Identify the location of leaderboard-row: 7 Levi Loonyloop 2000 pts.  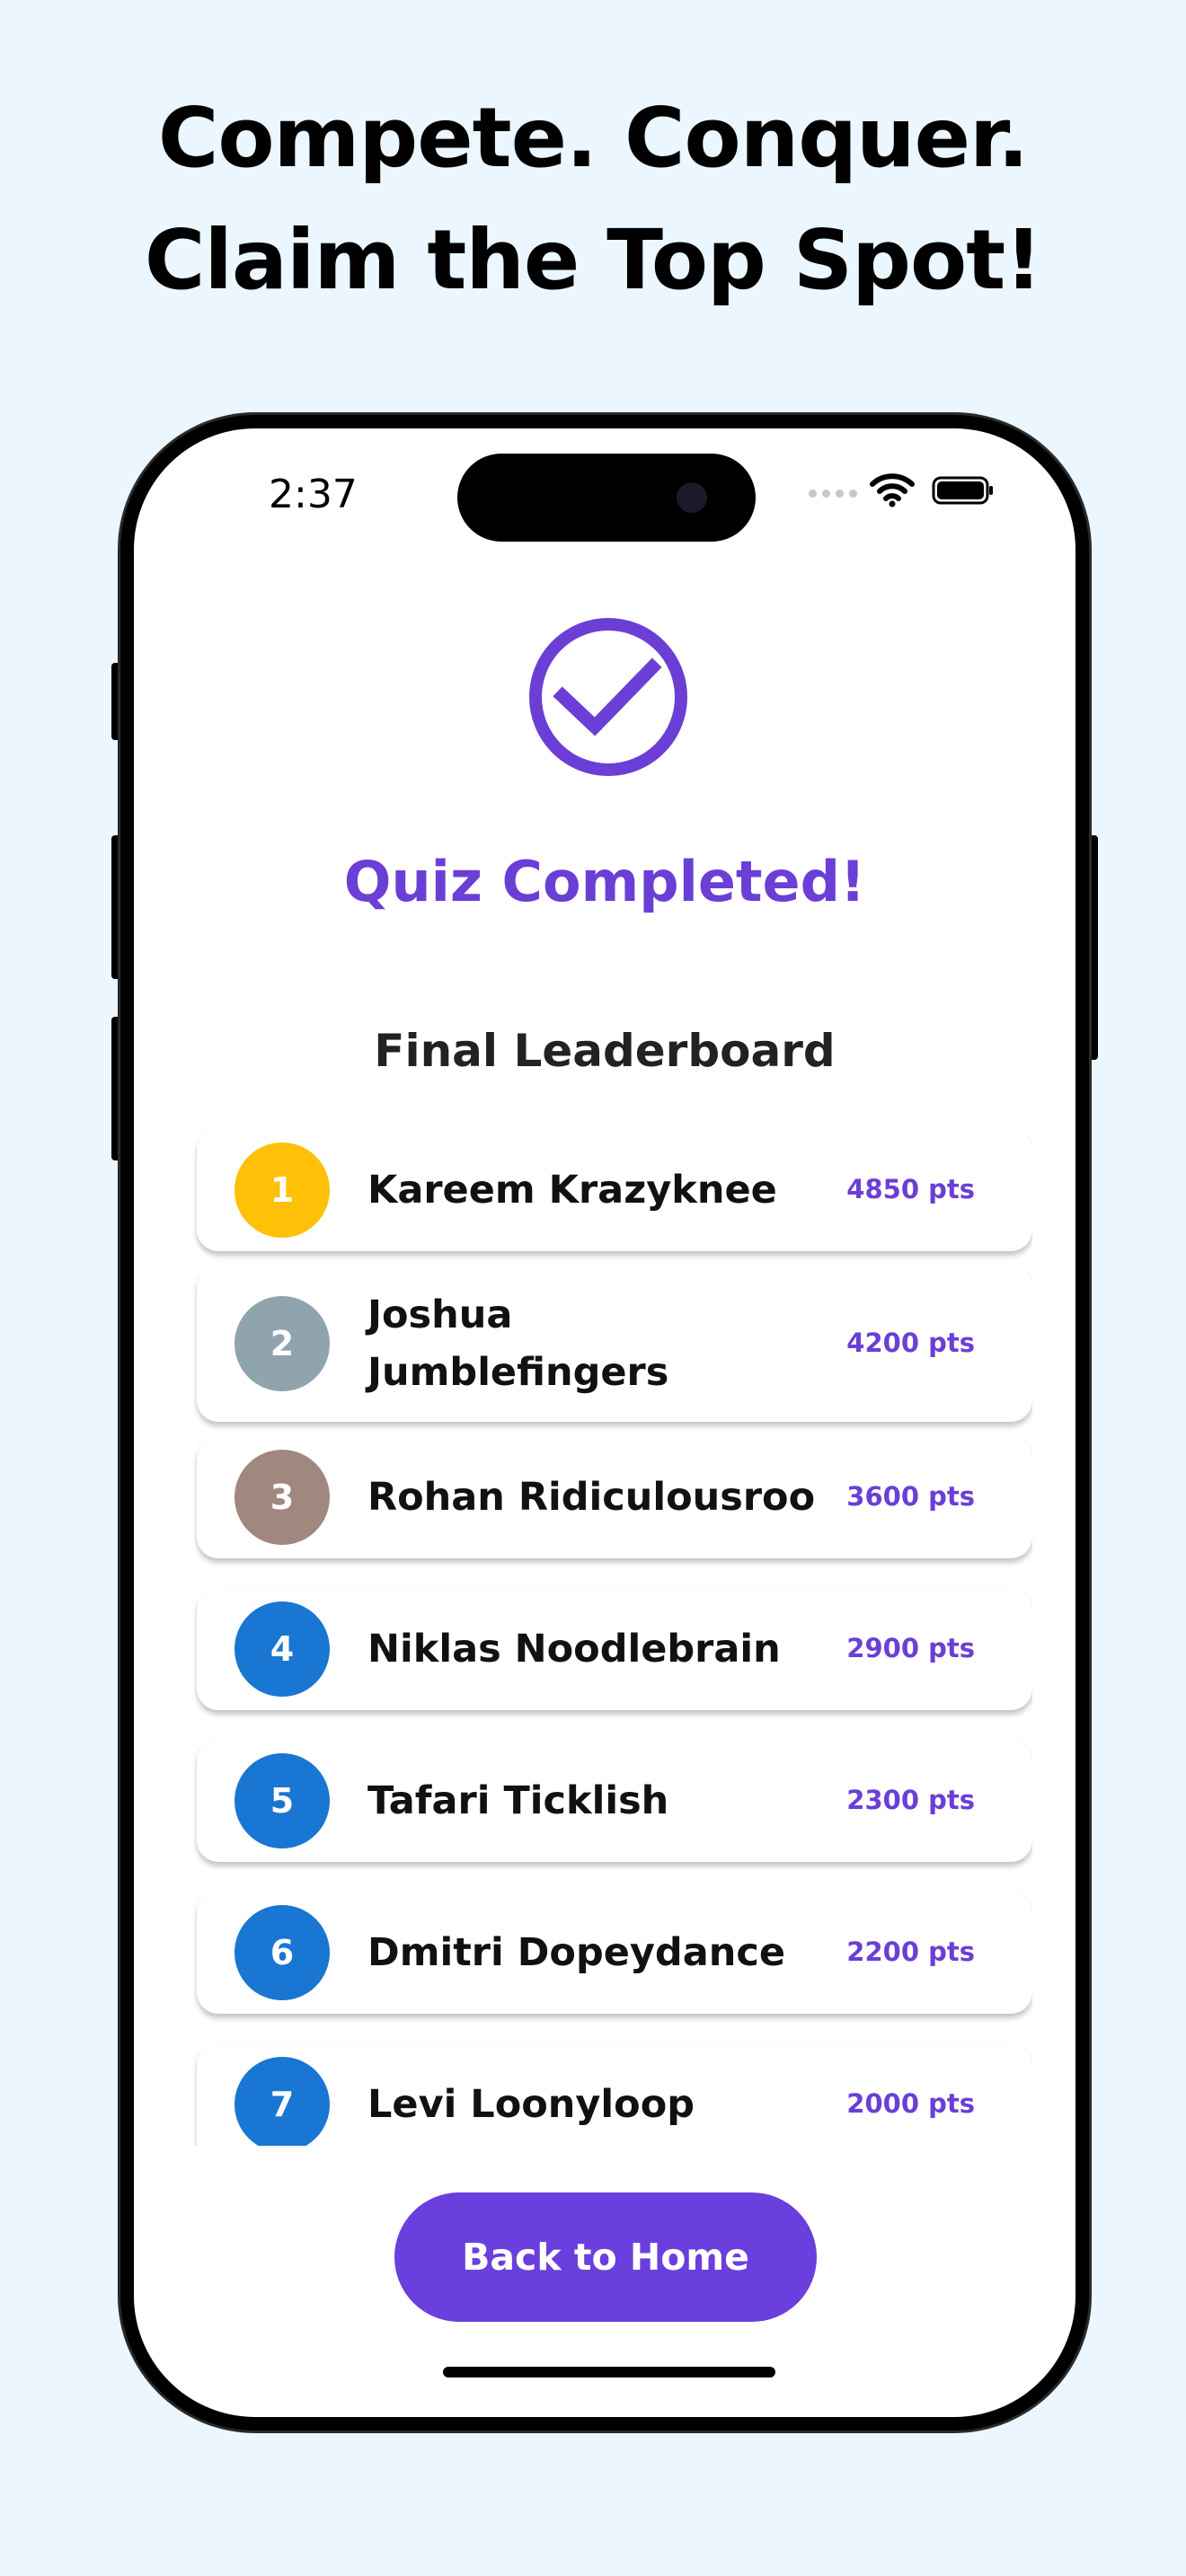
(614, 2094).